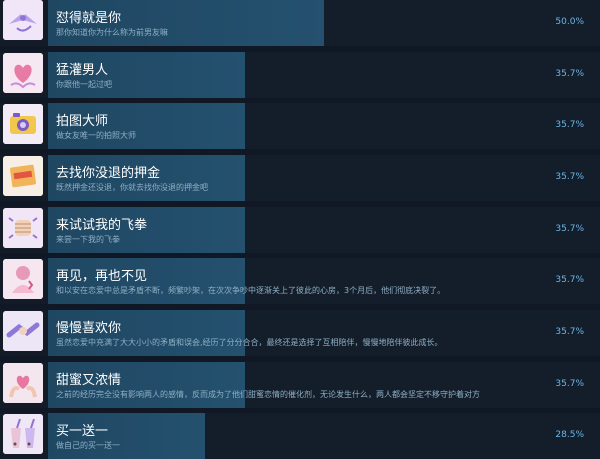 The height and width of the screenshot is (459, 600). Describe the element at coordinates (23, 279) in the screenshot. I see `broken-heart-girl-icon` at that location.